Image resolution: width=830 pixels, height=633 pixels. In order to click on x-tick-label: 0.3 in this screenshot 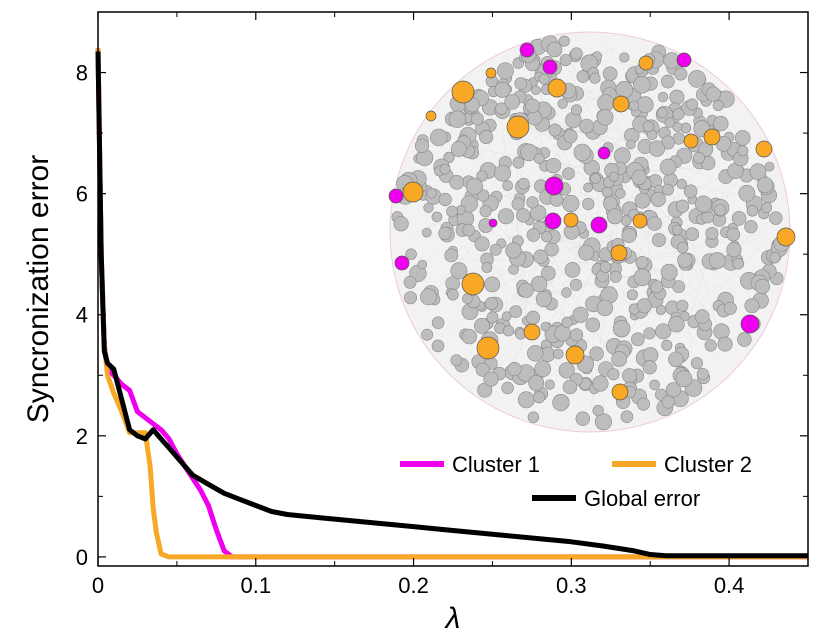, I will do `click(571, 585)`.